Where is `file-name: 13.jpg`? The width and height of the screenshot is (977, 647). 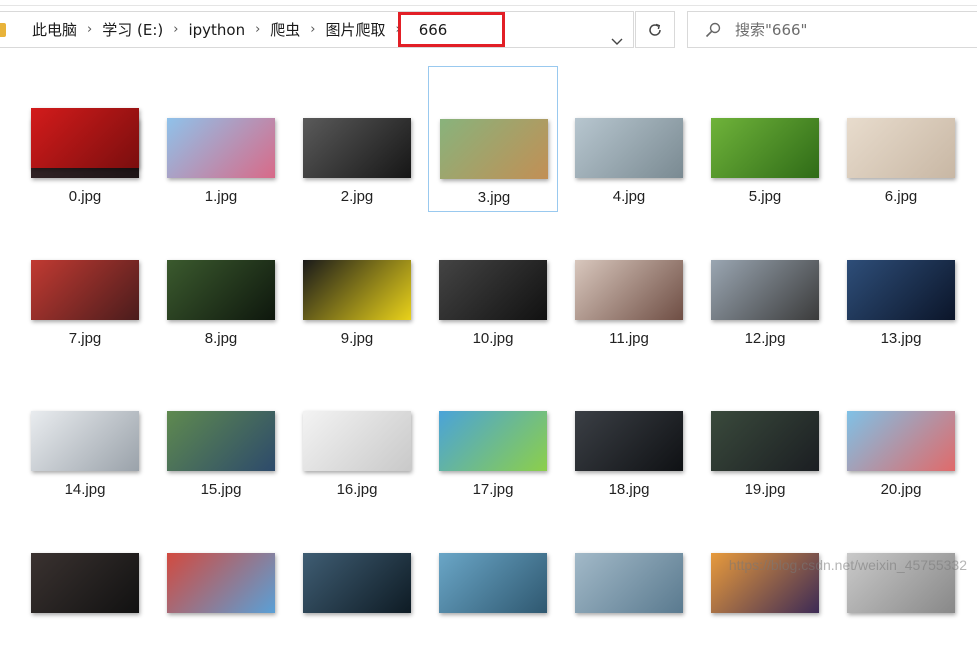 file-name: 13.jpg is located at coordinates (901, 338).